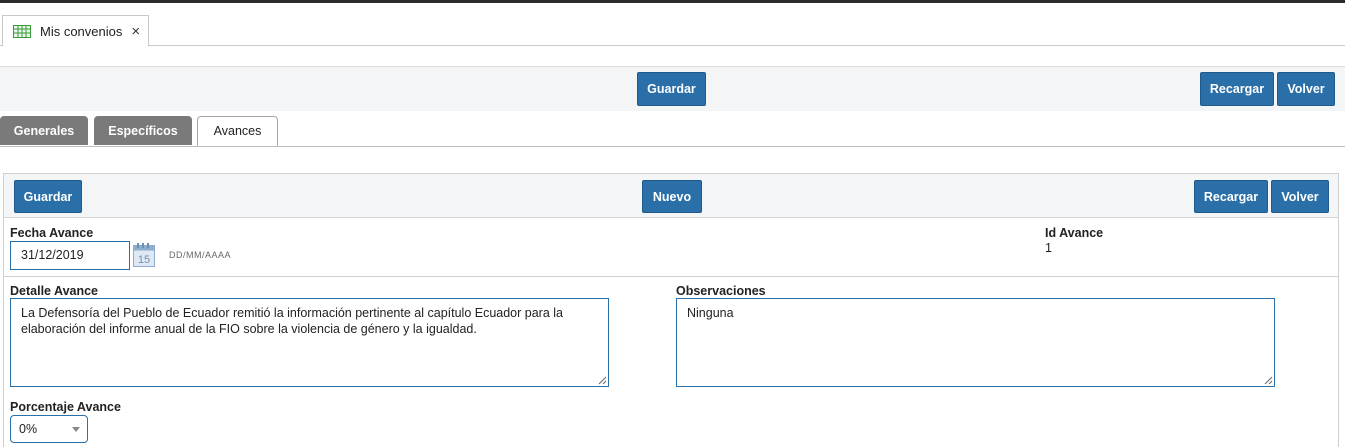 This screenshot has width=1345, height=447. What do you see at coordinates (672, 25) in the screenshot?
I see `app-tab-strip: Mis convenios ×` at bounding box center [672, 25].